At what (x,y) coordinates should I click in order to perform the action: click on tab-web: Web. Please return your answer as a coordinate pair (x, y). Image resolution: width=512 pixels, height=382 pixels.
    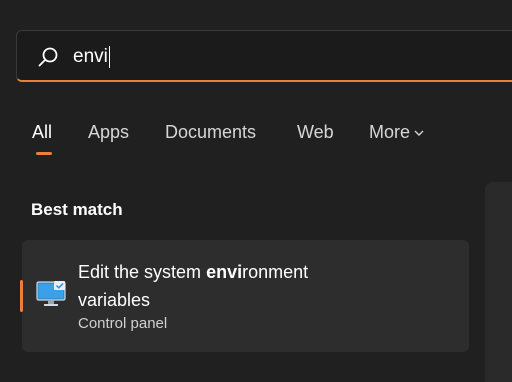
    Looking at the image, I should click on (315, 132).